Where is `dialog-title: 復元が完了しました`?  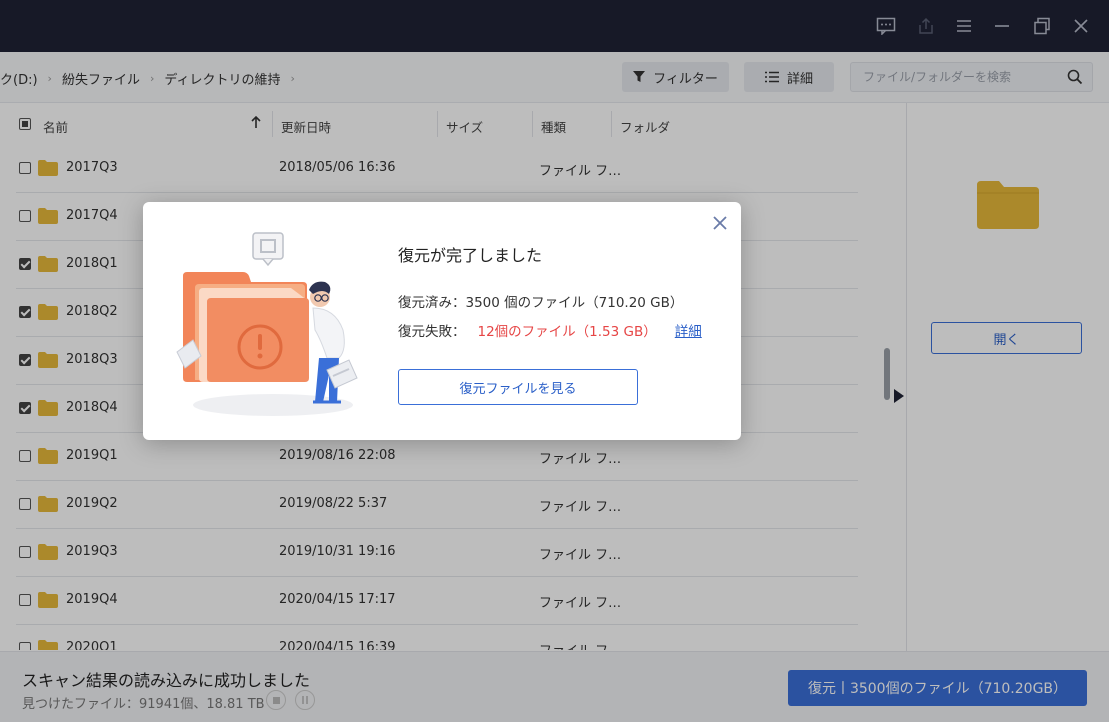
dialog-title: 復元が完了しました is located at coordinates (470, 255).